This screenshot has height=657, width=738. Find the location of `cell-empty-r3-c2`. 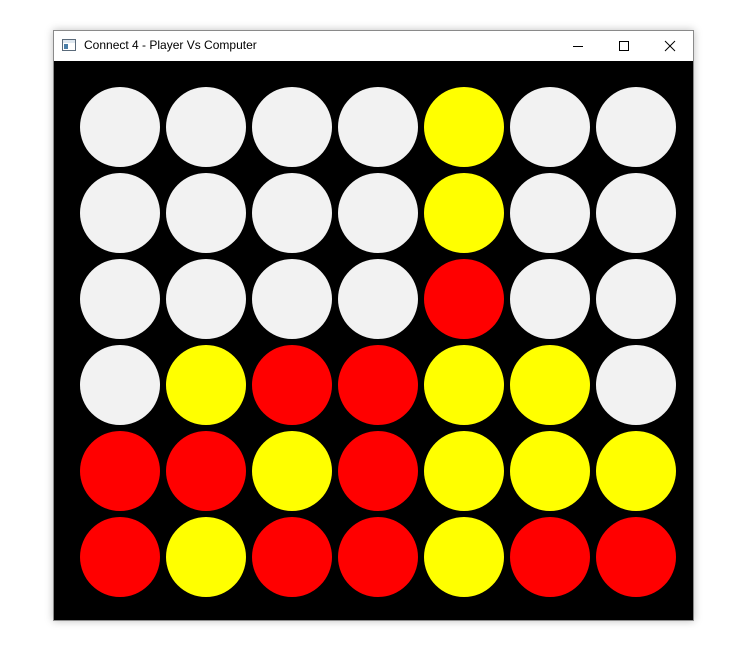

cell-empty-r3-c2 is located at coordinates (206, 299).